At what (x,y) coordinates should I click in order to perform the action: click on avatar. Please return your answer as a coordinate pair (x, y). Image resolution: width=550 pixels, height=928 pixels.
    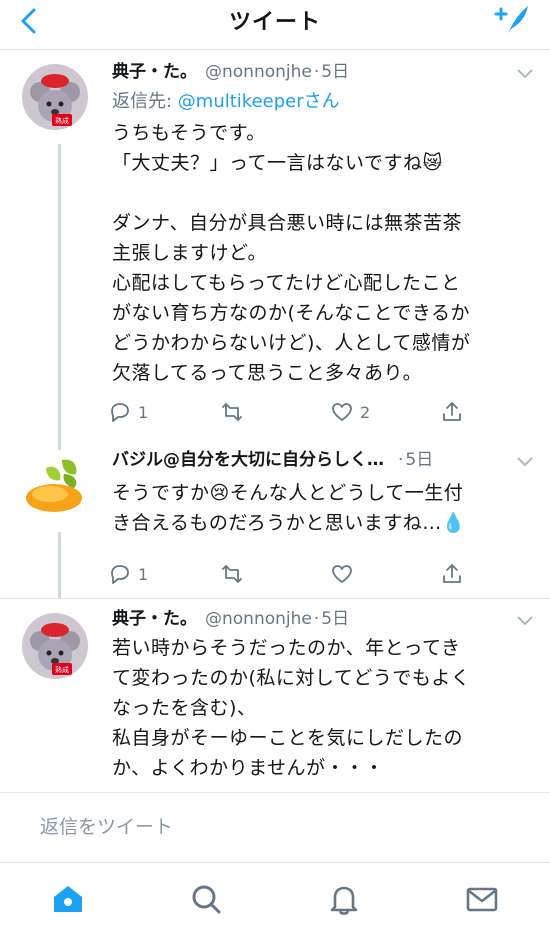
    Looking at the image, I should click on (55, 485).